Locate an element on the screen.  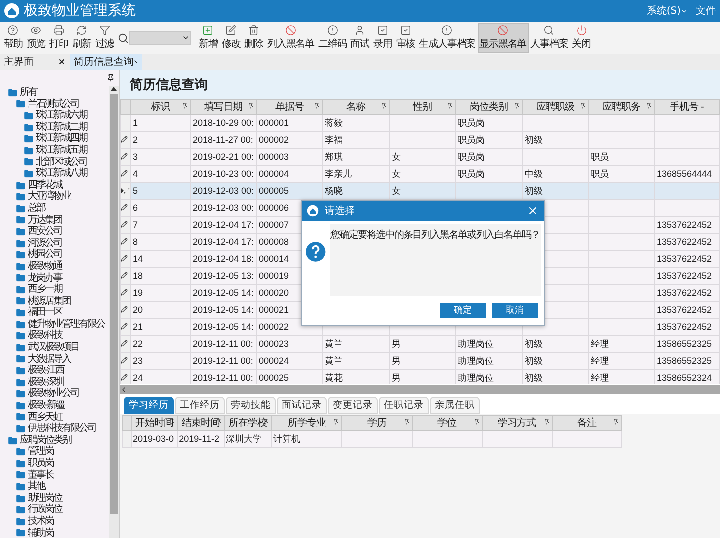
tree-item: 极致物通 is located at coordinates (39, 266).